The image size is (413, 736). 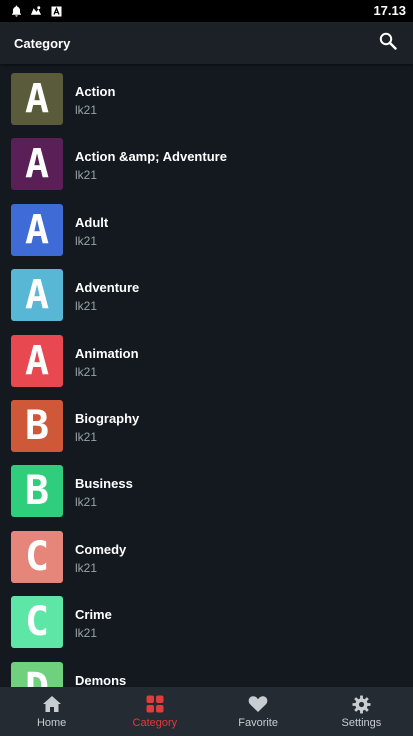 I want to click on category-title: Biography, so click(x=107, y=418).